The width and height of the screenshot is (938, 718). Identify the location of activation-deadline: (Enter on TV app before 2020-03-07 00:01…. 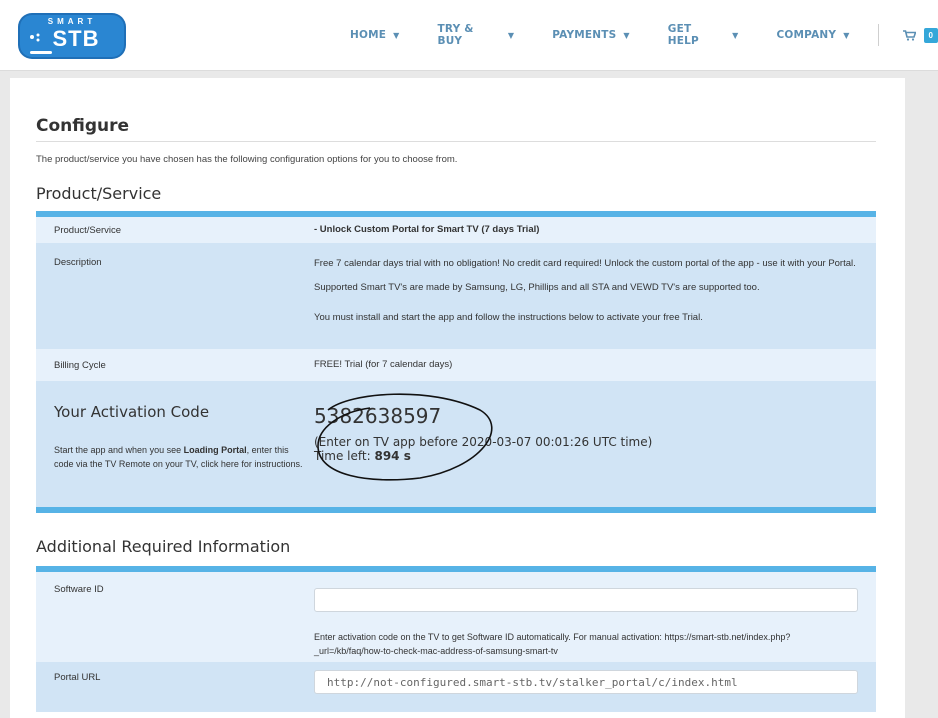
(483, 442).